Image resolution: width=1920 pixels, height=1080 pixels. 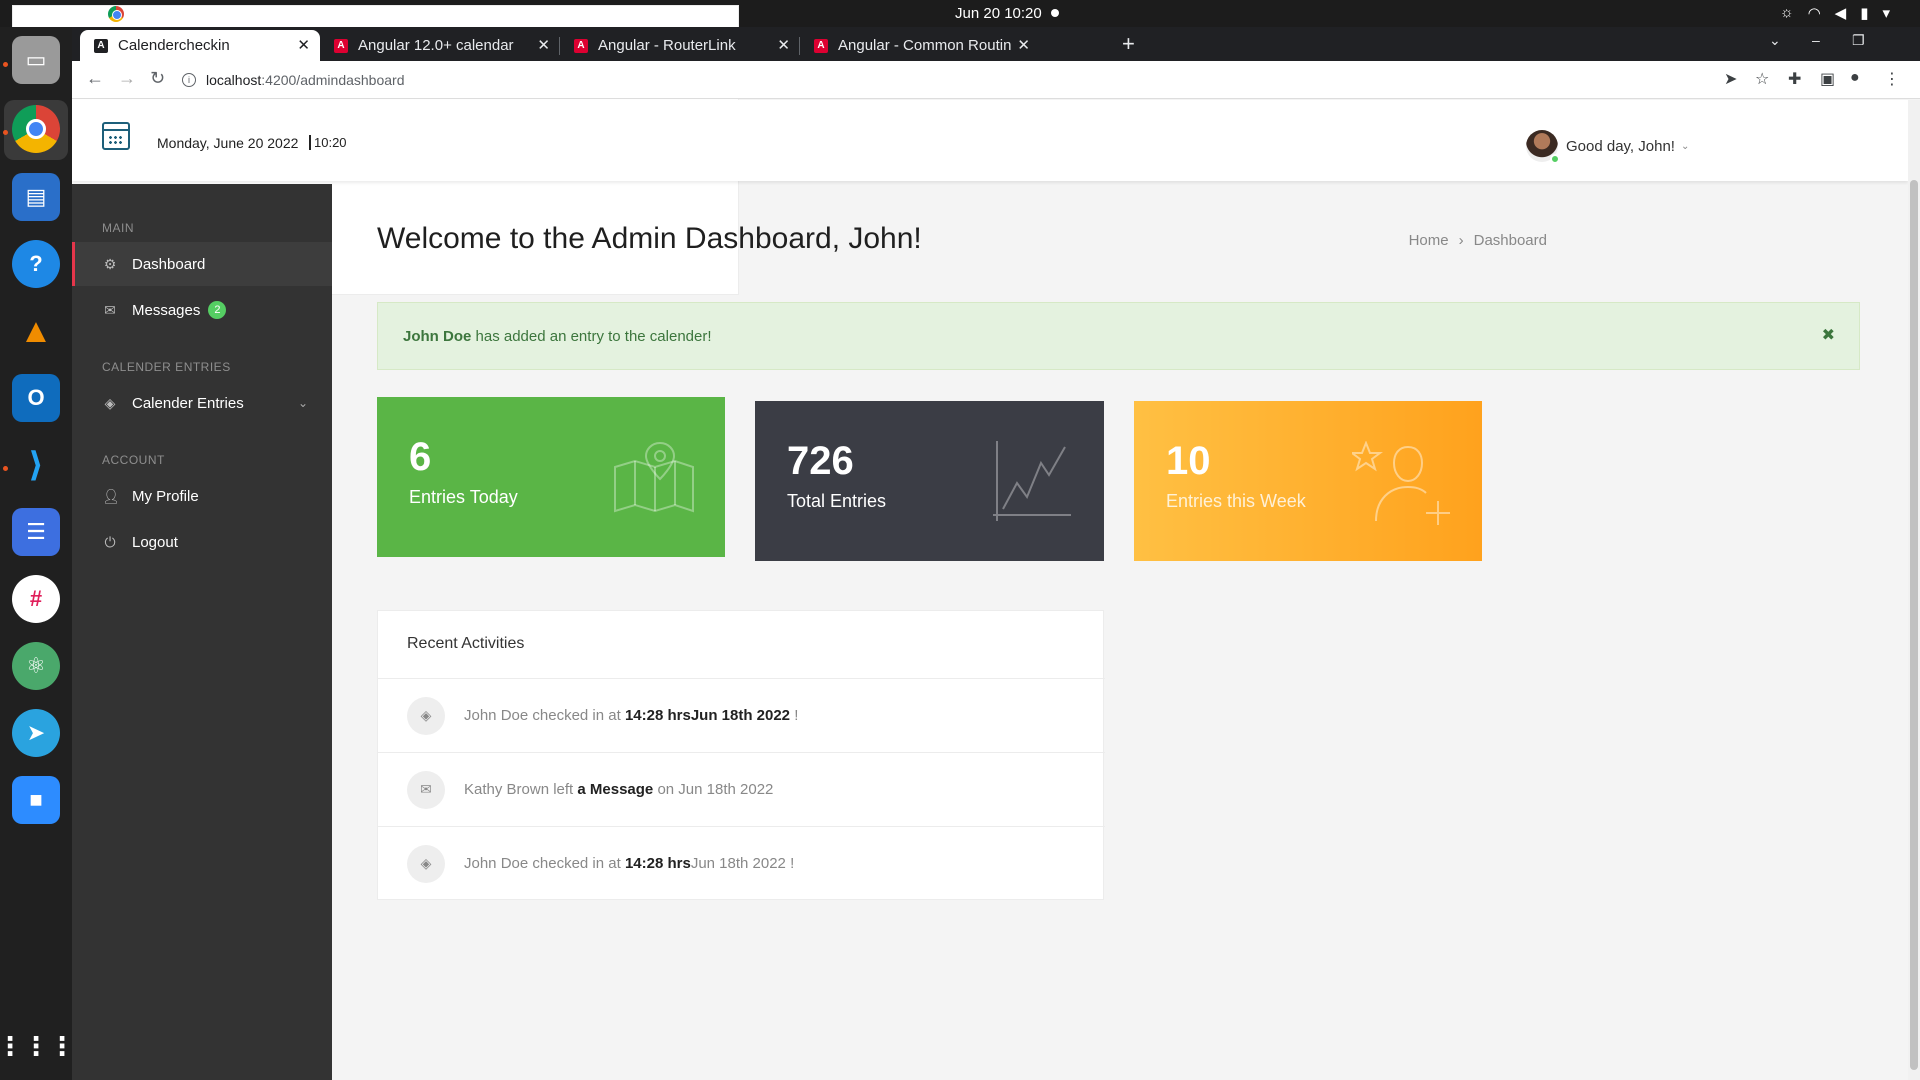 What do you see at coordinates (202, 310) in the screenshot?
I see `sidebar-item-messages: ✉ Messages 2` at bounding box center [202, 310].